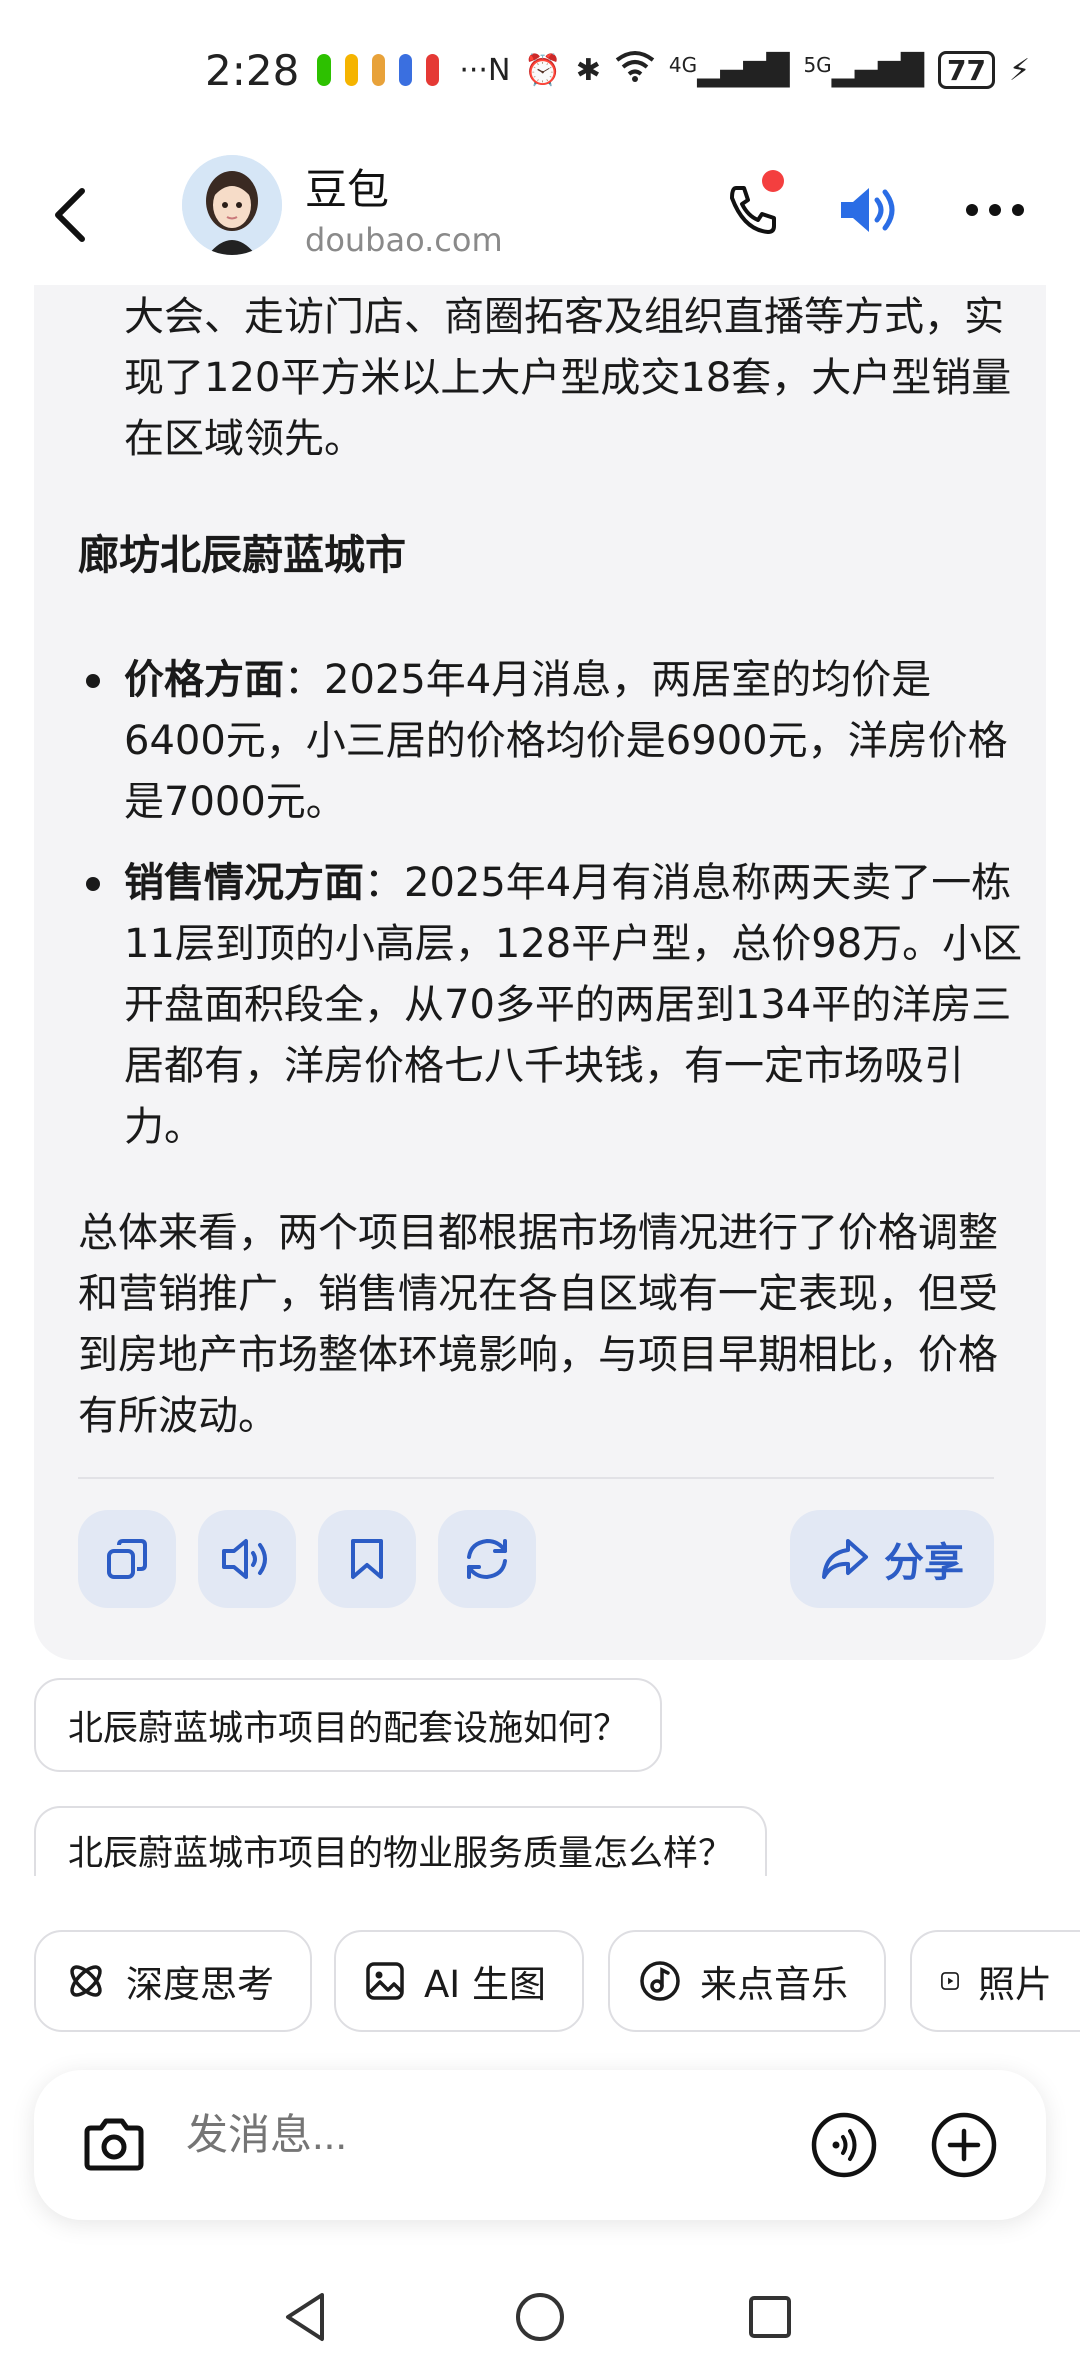 This screenshot has height=2376, width=1080. Describe the element at coordinates (404, 207) in the screenshot. I see `chat-title-block: 豆包 doubao.com` at that location.